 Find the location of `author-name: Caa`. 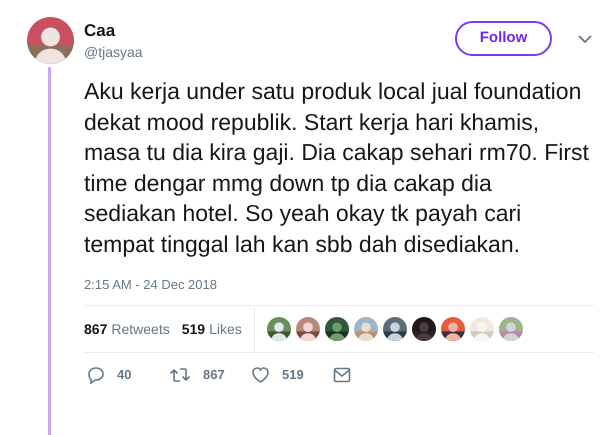

author-name: Caa is located at coordinates (113, 31).